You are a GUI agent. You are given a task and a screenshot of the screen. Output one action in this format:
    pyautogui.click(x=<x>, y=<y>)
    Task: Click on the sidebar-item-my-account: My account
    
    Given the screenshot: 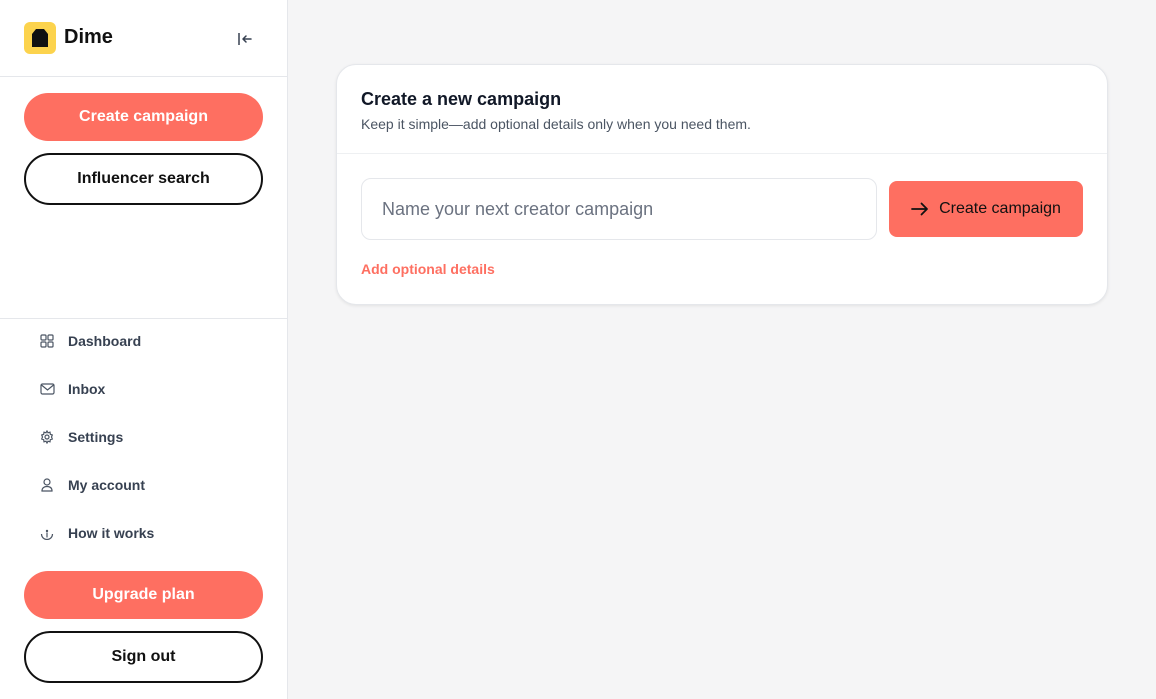 What is the action you would take?
    pyautogui.click(x=91, y=485)
    